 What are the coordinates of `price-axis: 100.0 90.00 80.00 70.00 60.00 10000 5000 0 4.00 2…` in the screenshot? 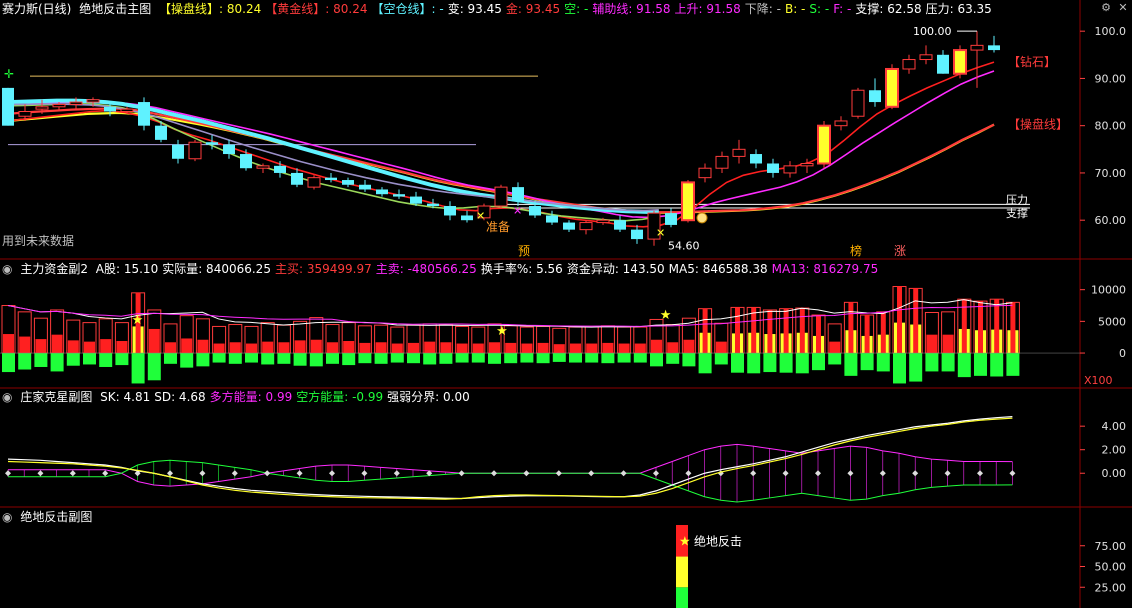 It's located at (1103, 309).